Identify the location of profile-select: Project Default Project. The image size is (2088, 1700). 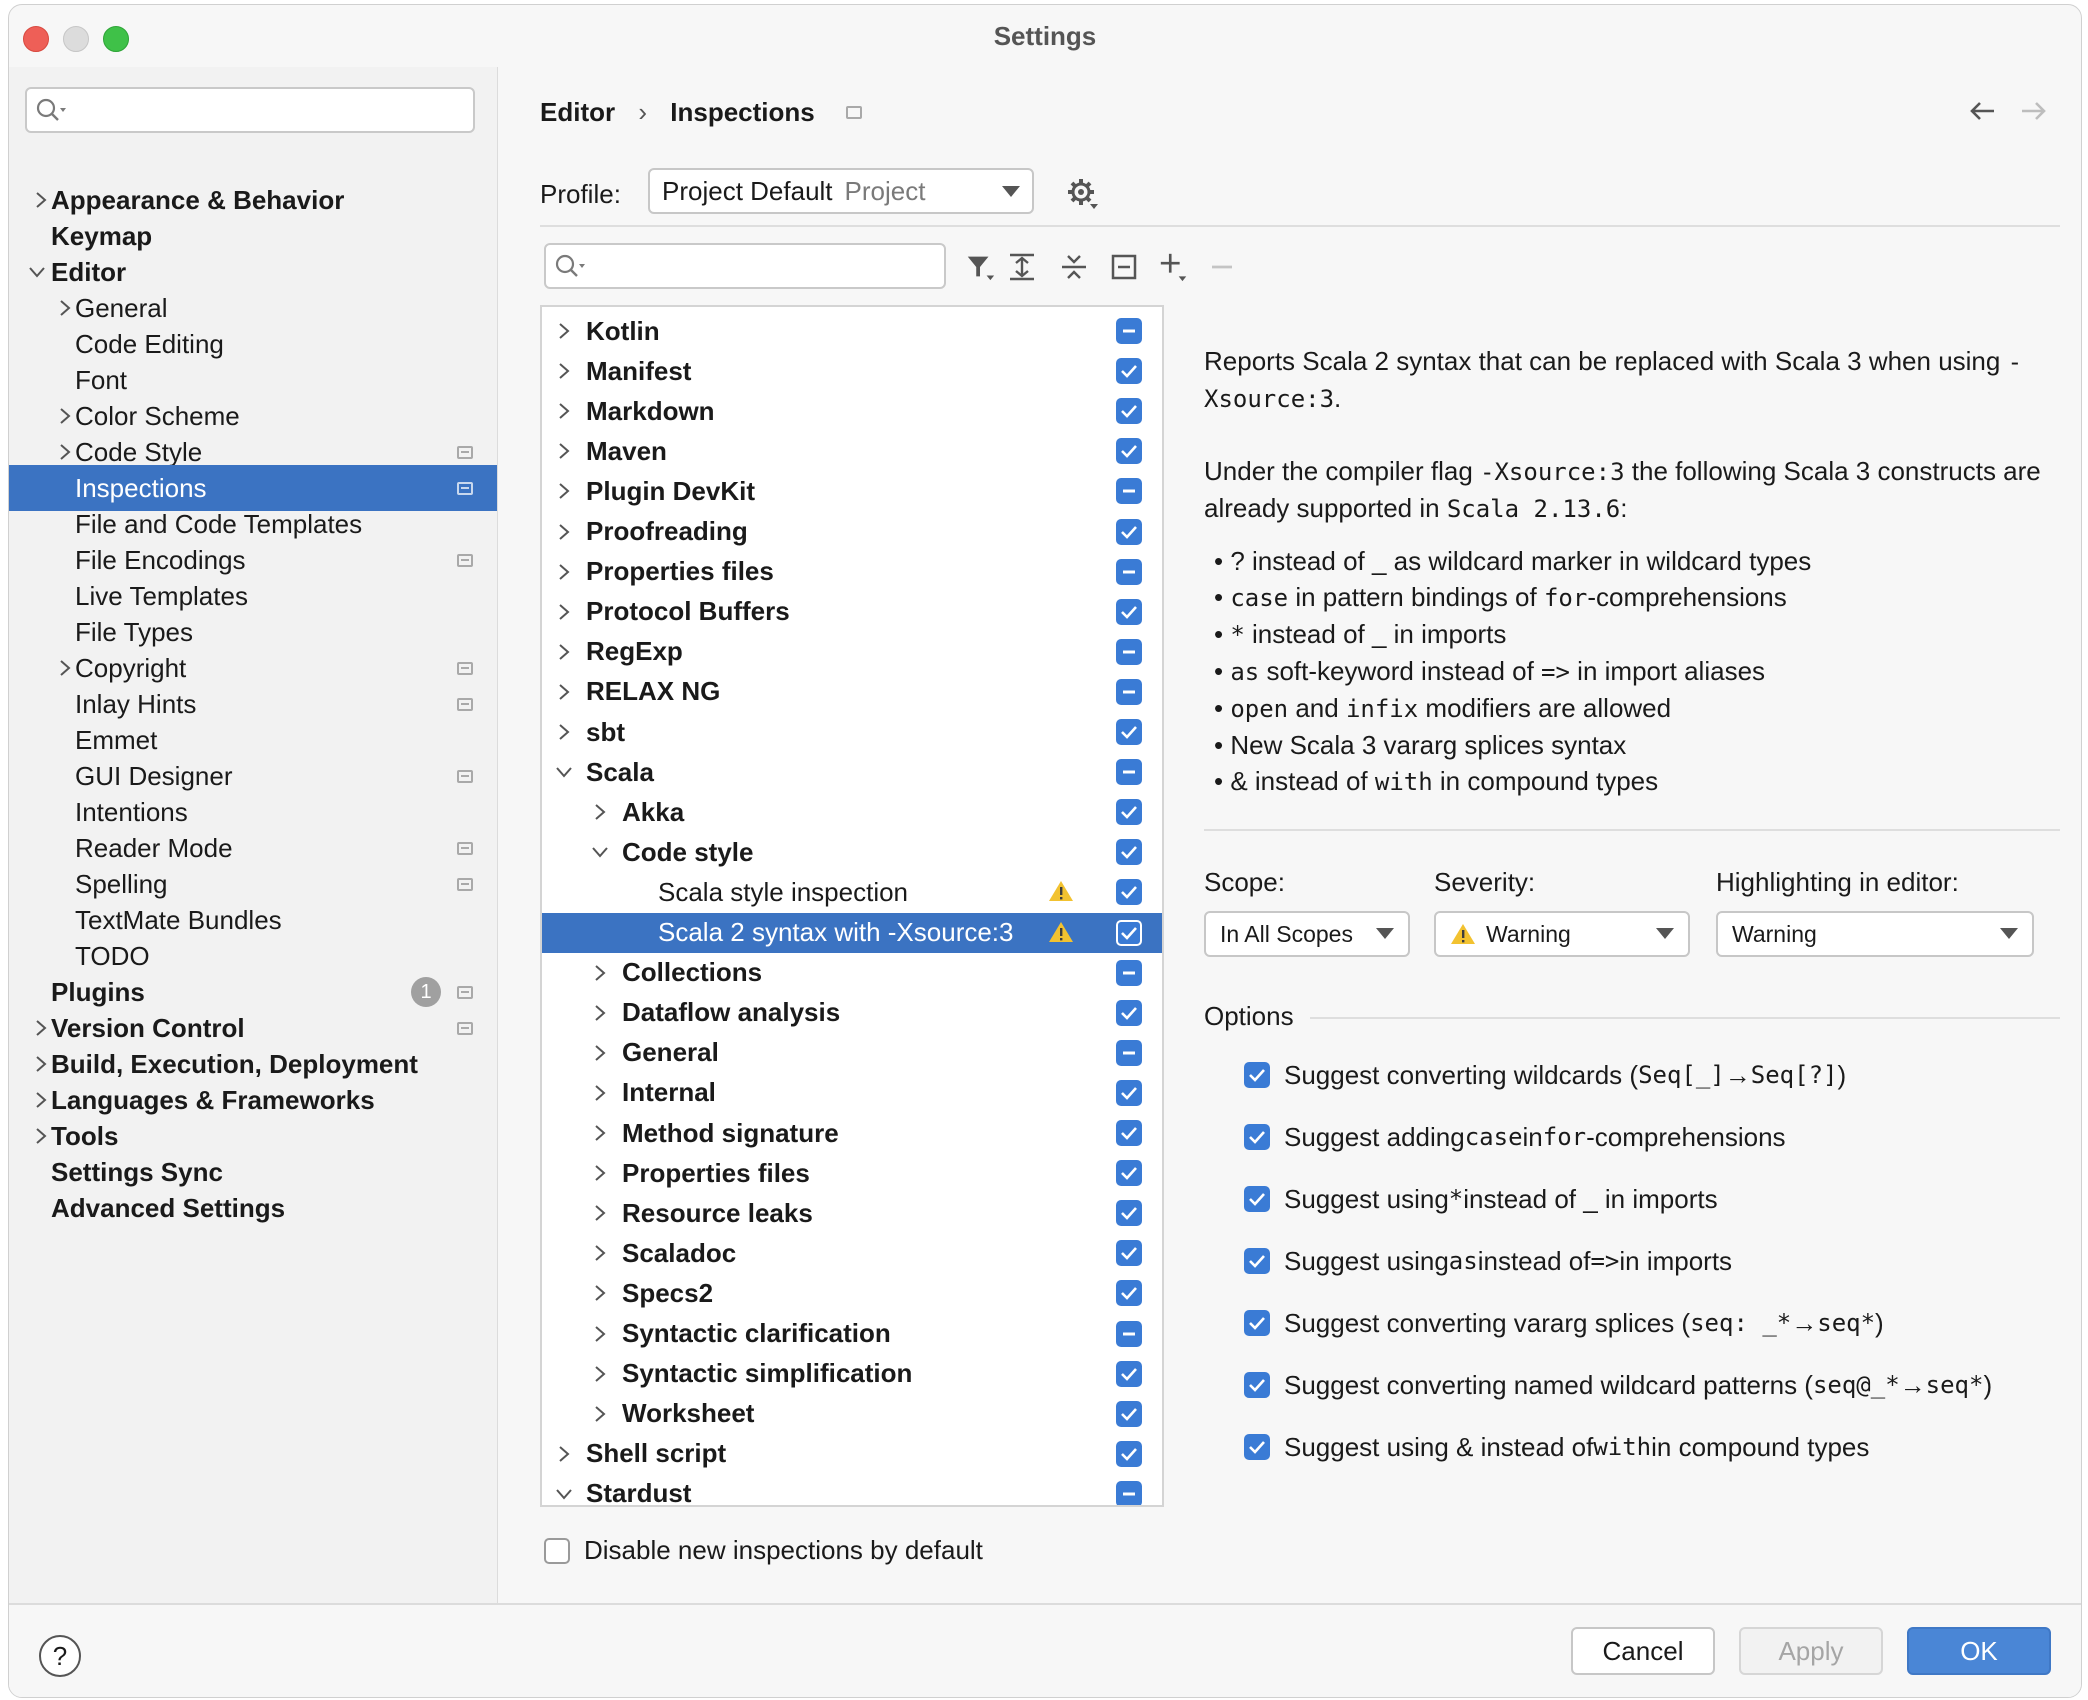
(841, 191).